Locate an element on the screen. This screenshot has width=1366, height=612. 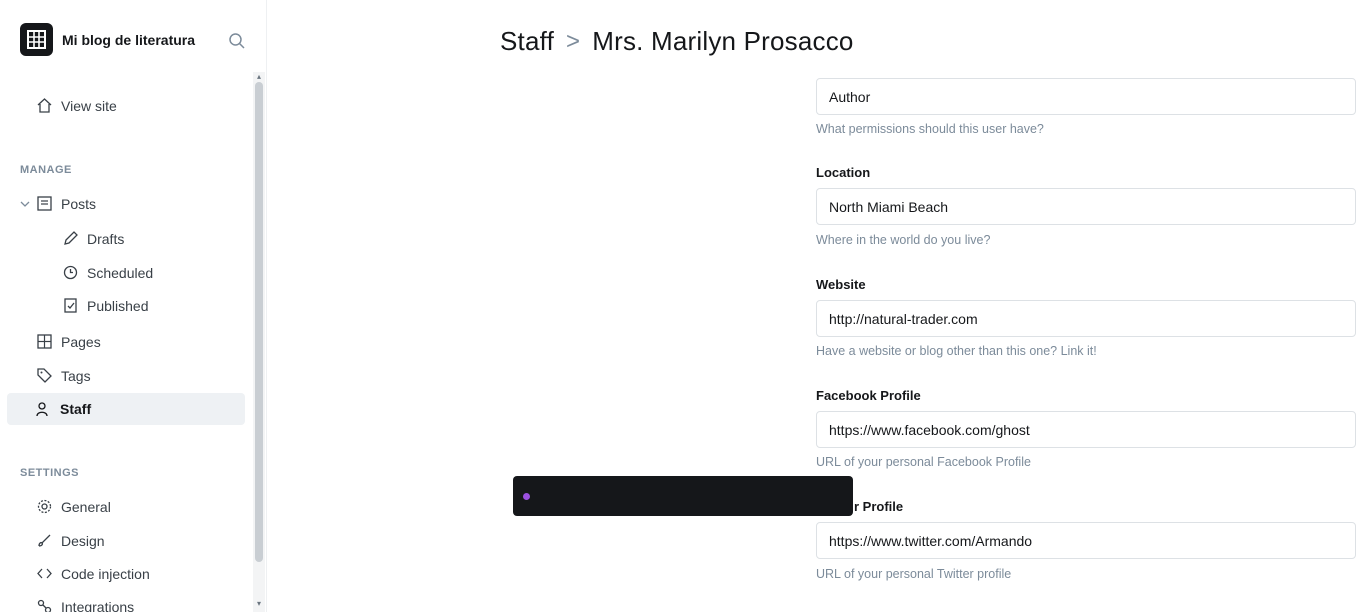
sidebar-item-scheduled: Scheduled is located at coordinates (107, 272).